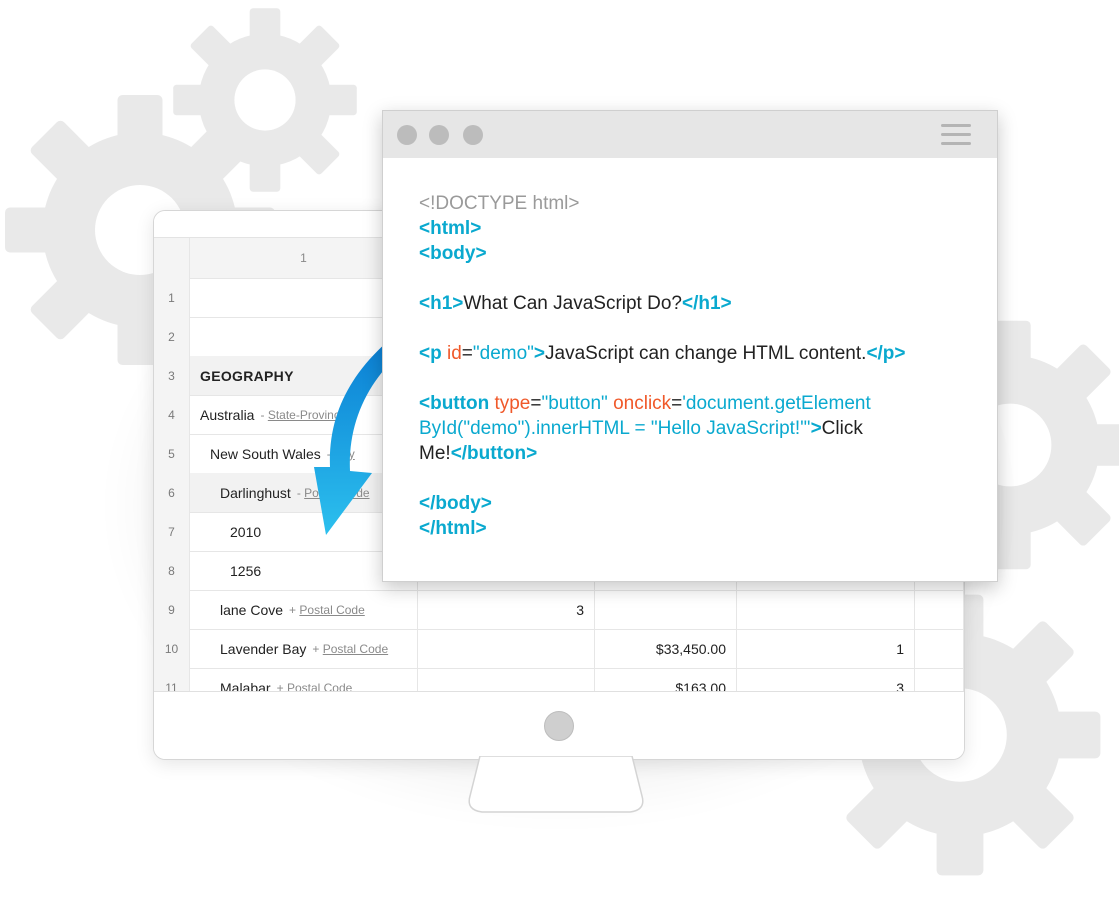 Image resolution: width=1119 pixels, height=898 pixels. Describe the element at coordinates (572, 303) in the screenshot. I see `code-token: What Can JavaScript Do?` at that location.